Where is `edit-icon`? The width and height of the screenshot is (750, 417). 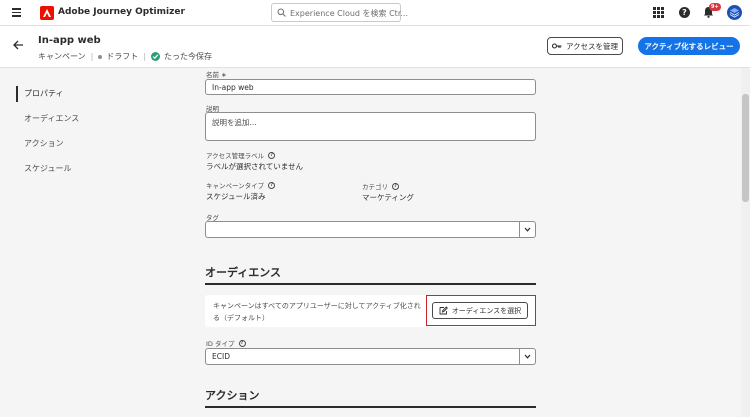 edit-icon is located at coordinates (443, 310).